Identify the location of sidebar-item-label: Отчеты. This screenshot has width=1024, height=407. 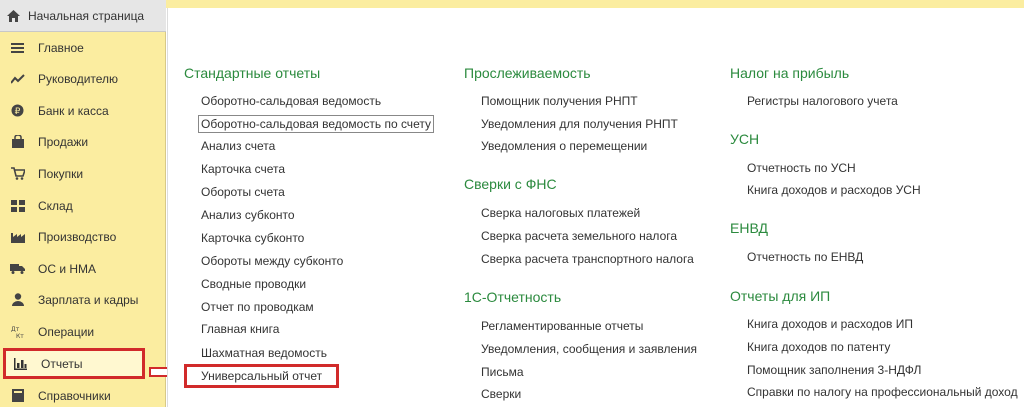
(62, 363).